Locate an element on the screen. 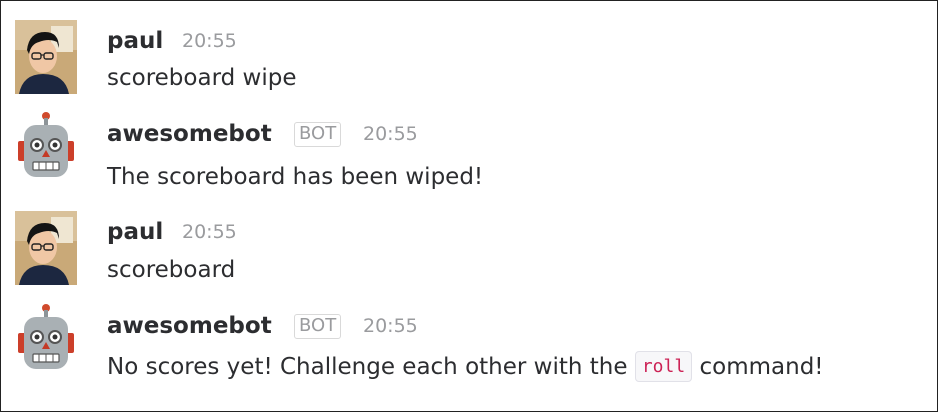  inline-code: roll is located at coordinates (663, 366).